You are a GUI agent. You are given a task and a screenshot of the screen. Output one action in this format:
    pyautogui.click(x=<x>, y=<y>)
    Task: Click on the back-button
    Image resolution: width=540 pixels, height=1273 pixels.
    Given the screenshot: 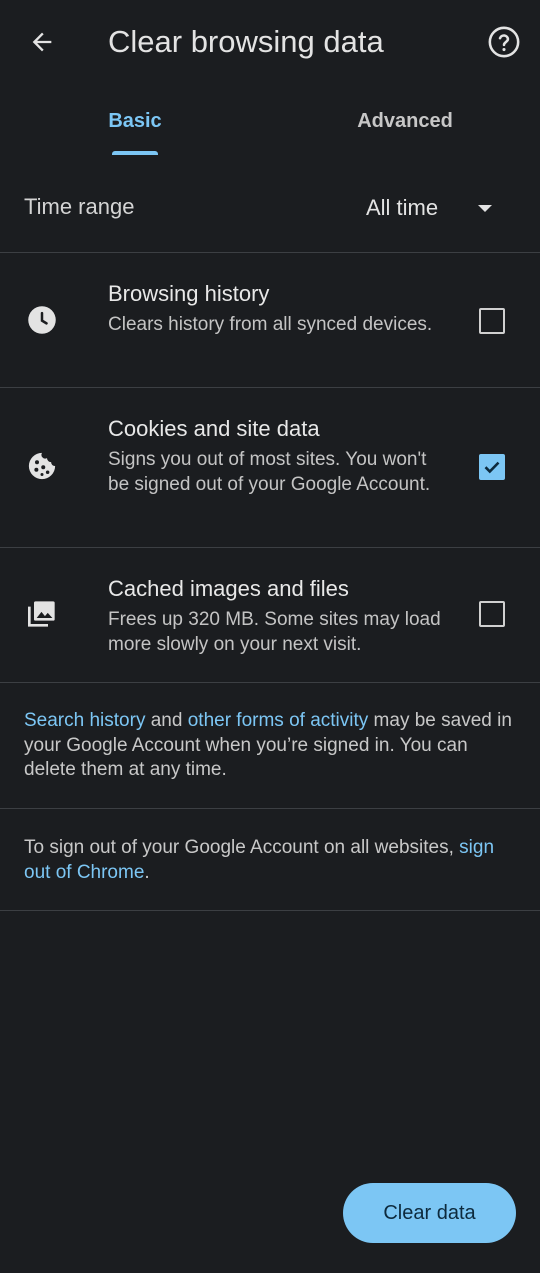 What is the action you would take?
    pyautogui.click(x=42, y=42)
    